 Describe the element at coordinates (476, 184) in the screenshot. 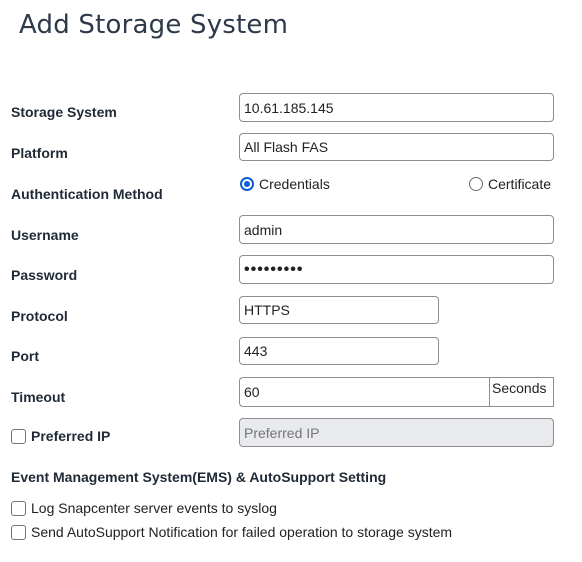

I see `radio-unselected-icon` at that location.